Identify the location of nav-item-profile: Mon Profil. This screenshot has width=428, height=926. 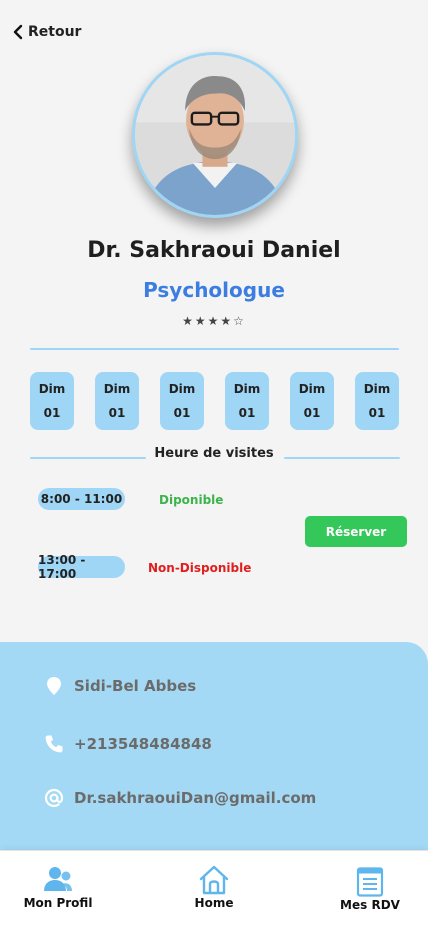
(58, 887).